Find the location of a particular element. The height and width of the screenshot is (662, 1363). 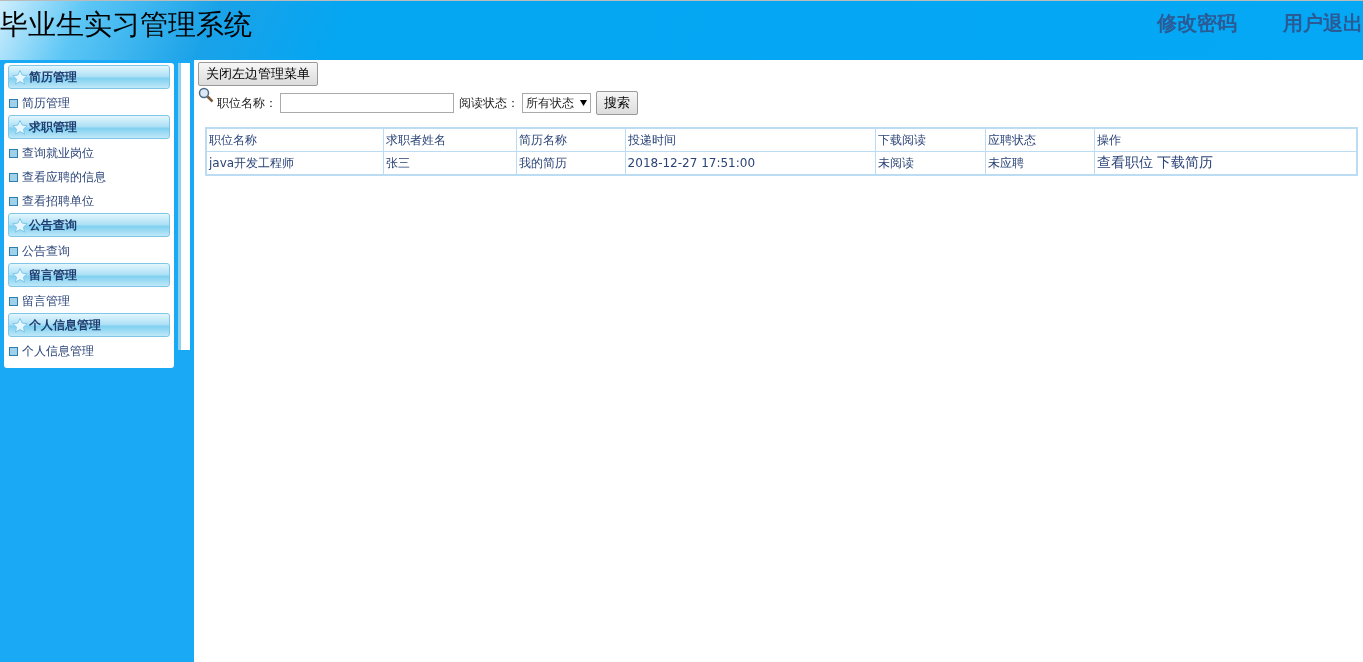

dropdown-arrow-icon is located at coordinates (583, 103).